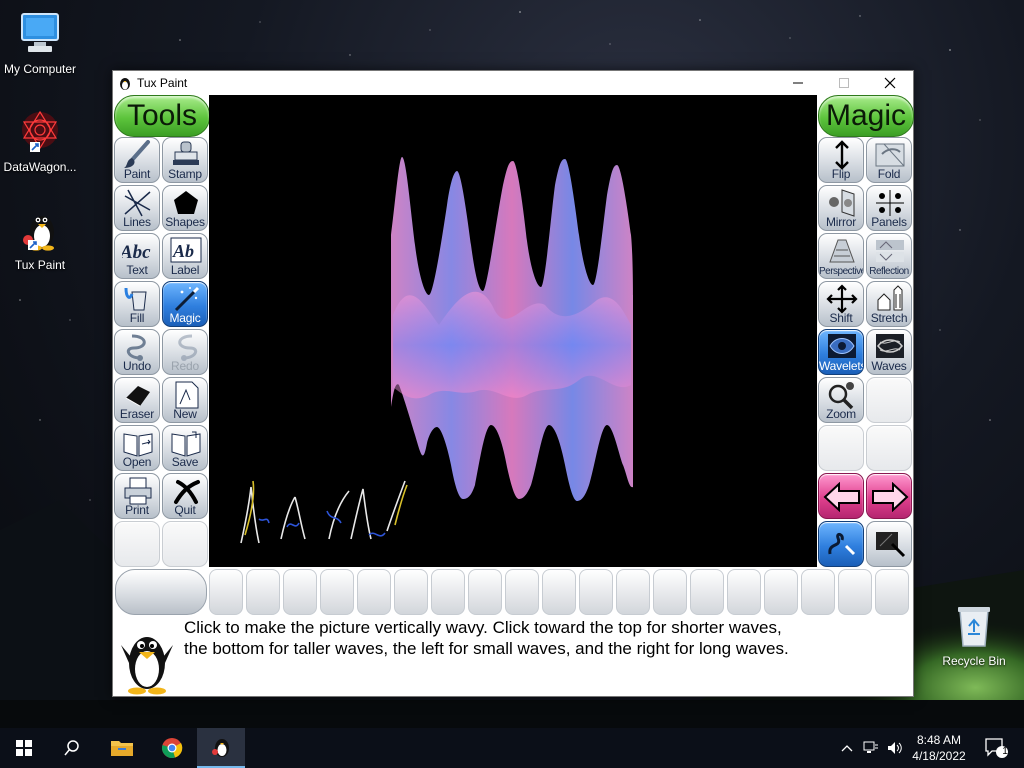 The height and width of the screenshot is (768, 1024). Describe the element at coordinates (186, 153) in the screenshot. I see `stamp-icon` at that location.